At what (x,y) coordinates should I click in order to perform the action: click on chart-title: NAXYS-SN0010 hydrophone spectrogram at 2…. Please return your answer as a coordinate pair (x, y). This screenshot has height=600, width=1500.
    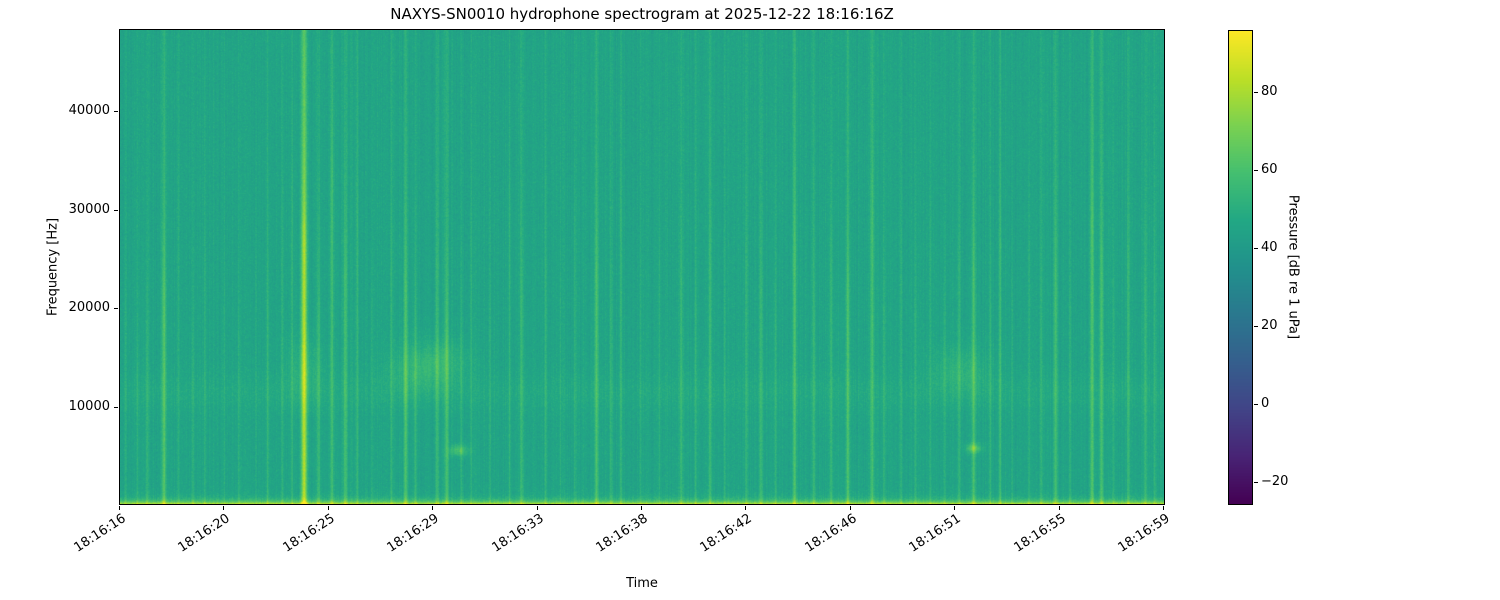
    Looking at the image, I should click on (642, 14).